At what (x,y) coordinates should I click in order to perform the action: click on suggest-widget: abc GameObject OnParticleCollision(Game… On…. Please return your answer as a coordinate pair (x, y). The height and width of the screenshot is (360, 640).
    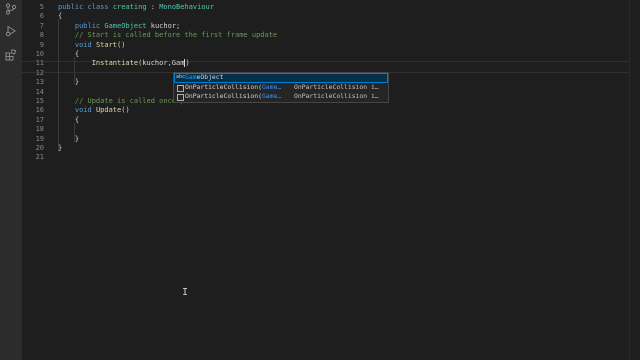
    Looking at the image, I should click on (281, 87).